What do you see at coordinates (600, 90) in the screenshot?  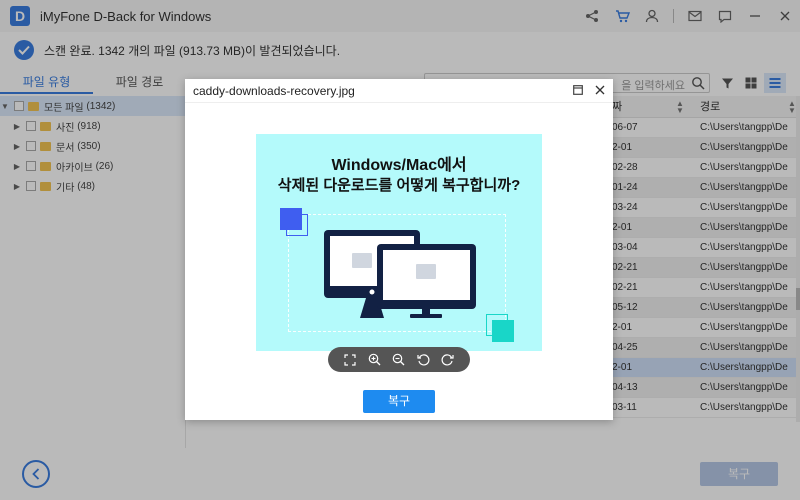 I see `dialog-close-icon` at bounding box center [600, 90].